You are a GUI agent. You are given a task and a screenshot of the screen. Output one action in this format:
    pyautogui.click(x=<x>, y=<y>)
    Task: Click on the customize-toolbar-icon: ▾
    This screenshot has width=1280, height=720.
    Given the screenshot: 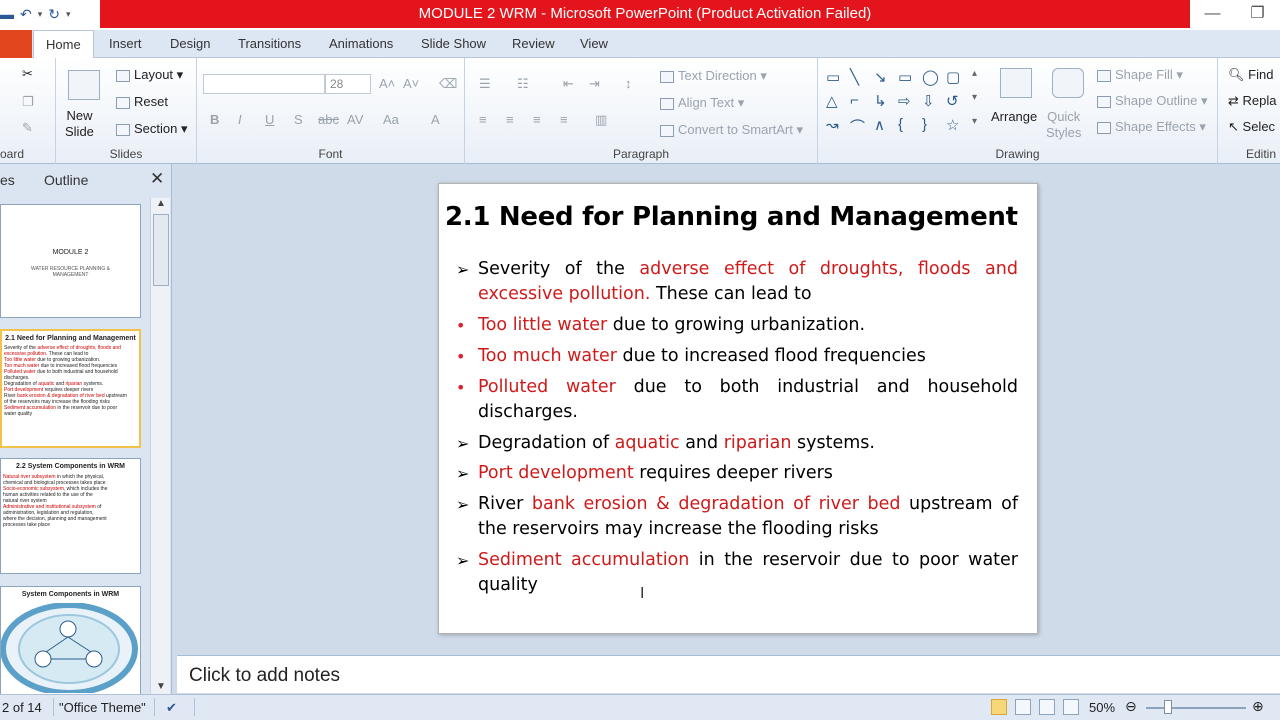 What is the action you would take?
    pyautogui.click(x=68, y=14)
    